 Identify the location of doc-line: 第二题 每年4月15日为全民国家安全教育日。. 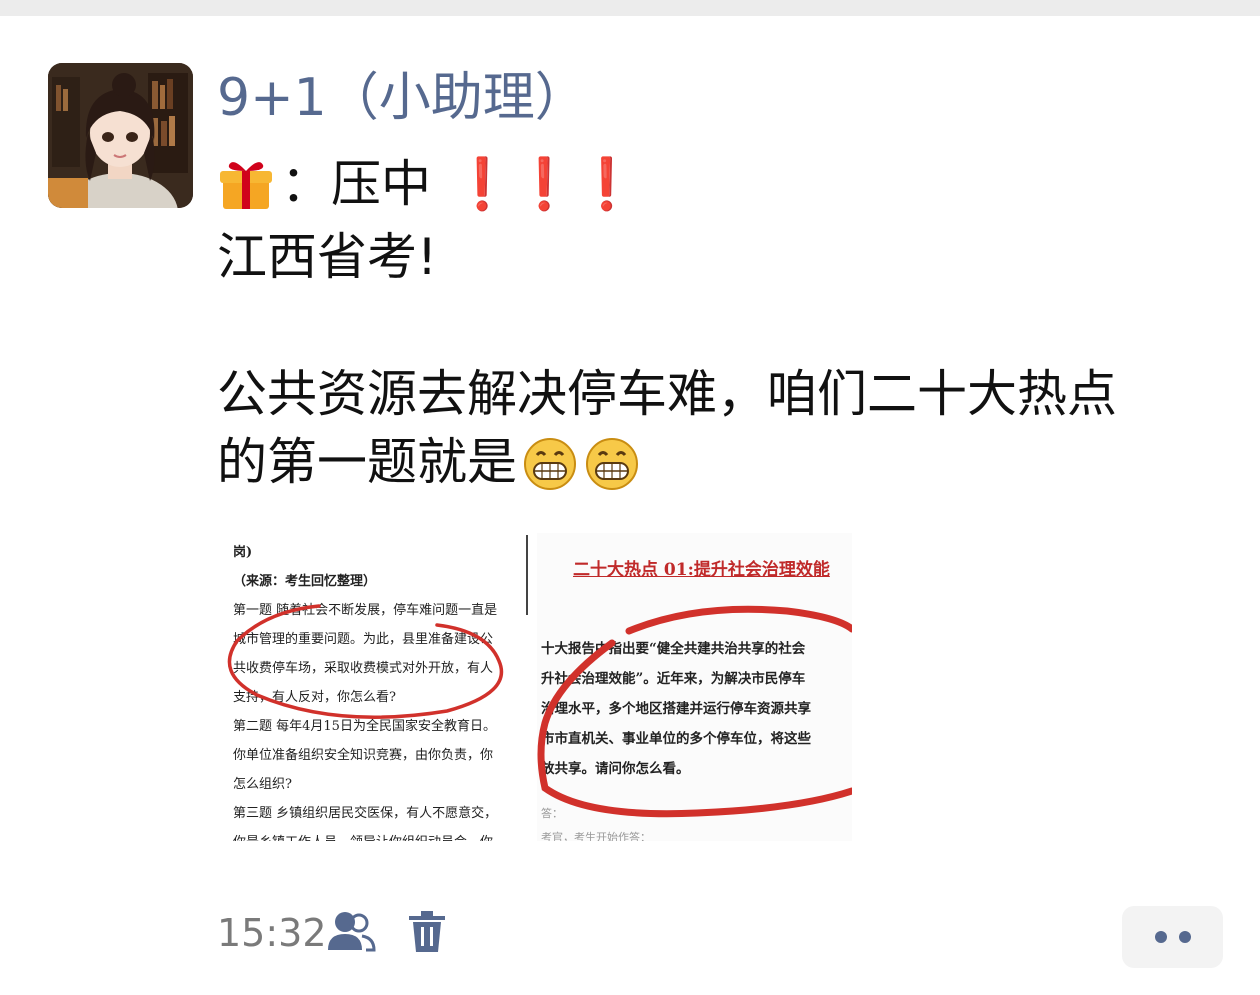
(364, 726).